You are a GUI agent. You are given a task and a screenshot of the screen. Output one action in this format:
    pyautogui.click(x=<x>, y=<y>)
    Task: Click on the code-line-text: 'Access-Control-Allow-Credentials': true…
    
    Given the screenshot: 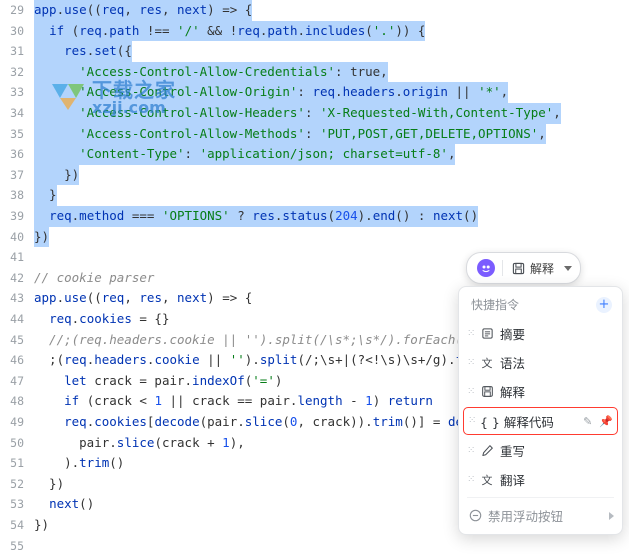 What is the action you would take?
    pyautogui.click(x=211, y=72)
    